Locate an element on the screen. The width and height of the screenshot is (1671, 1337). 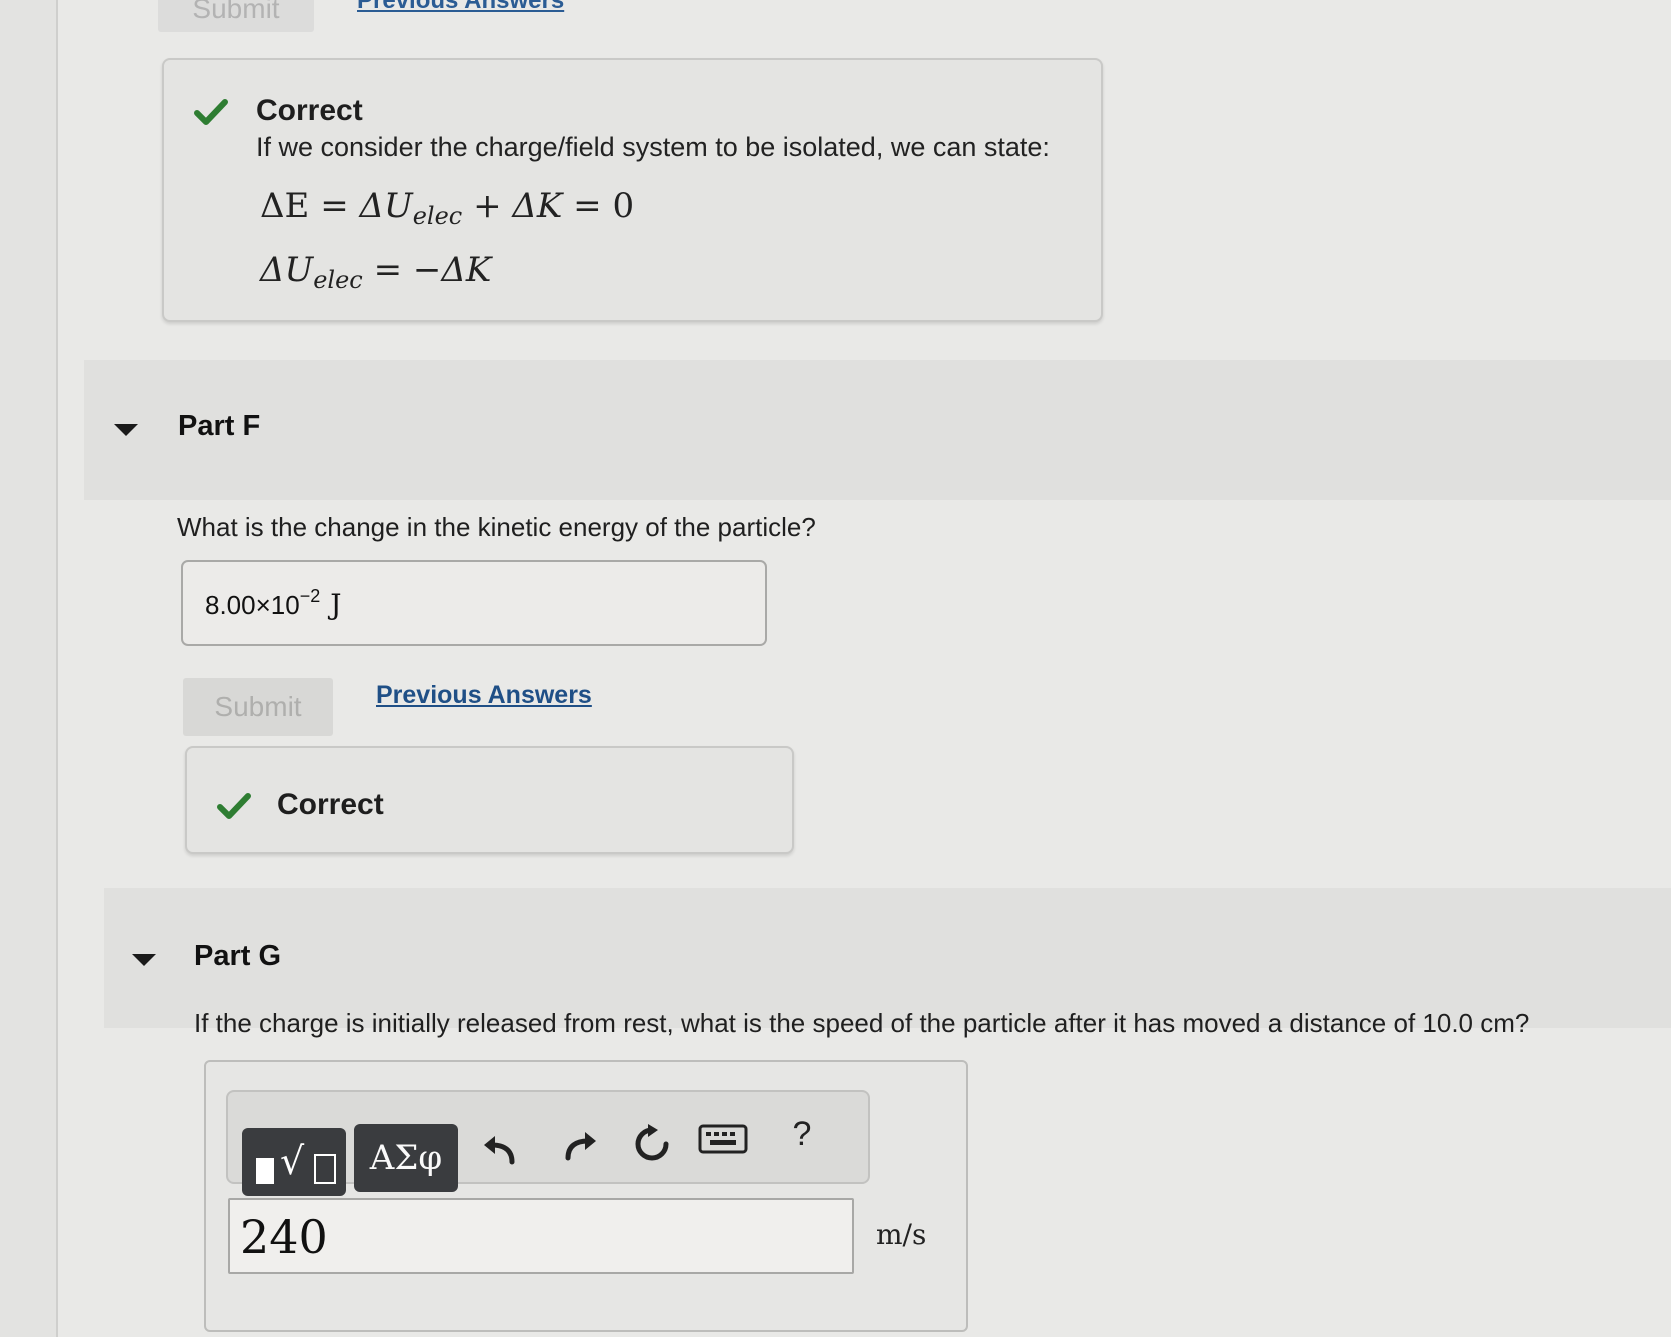
part-g-header: Part G is located at coordinates (887, 958).